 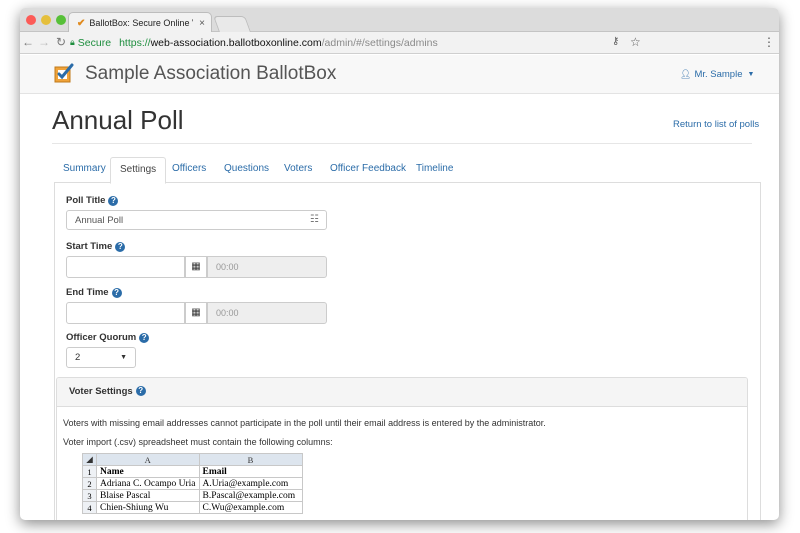 What do you see at coordinates (64, 73) in the screenshot?
I see `ballotbox-logo-icon` at bounding box center [64, 73].